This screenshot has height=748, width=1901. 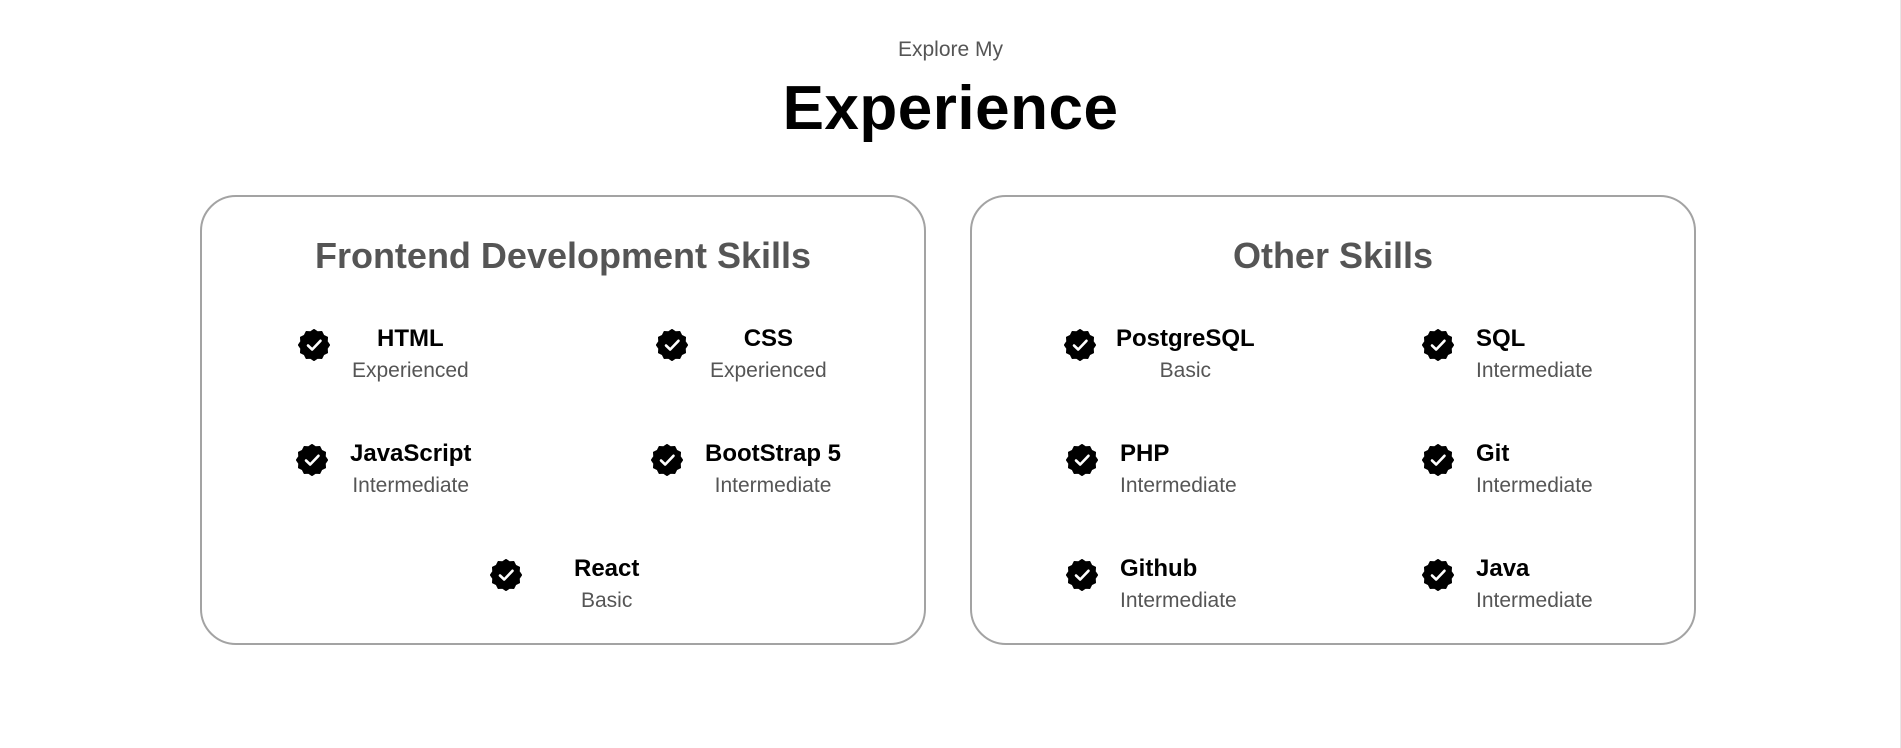 What do you see at coordinates (1493, 453) in the screenshot?
I see `skill-name: Git` at bounding box center [1493, 453].